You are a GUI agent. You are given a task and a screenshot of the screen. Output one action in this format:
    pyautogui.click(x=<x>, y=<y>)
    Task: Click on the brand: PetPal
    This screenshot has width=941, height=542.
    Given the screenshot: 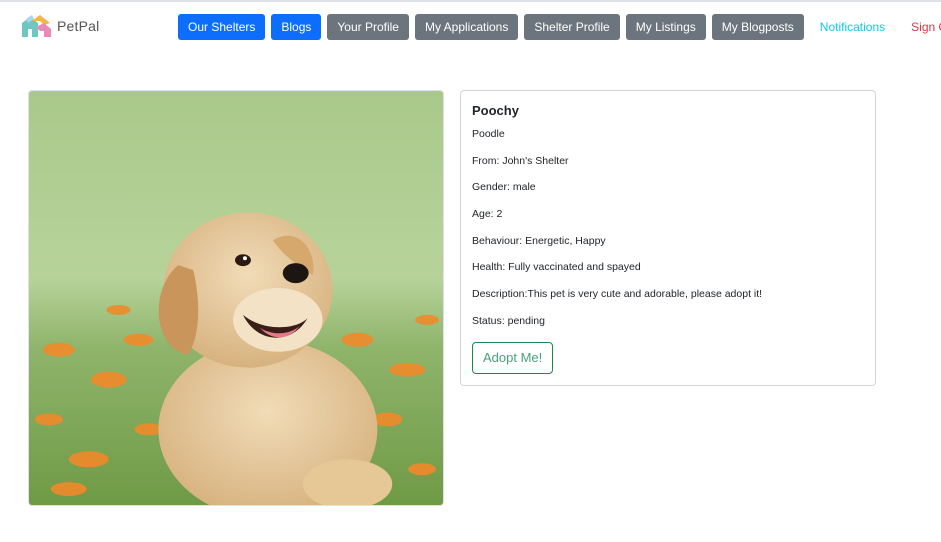 What is the action you would take?
    pyautogui.click(x=59, y=26)
    